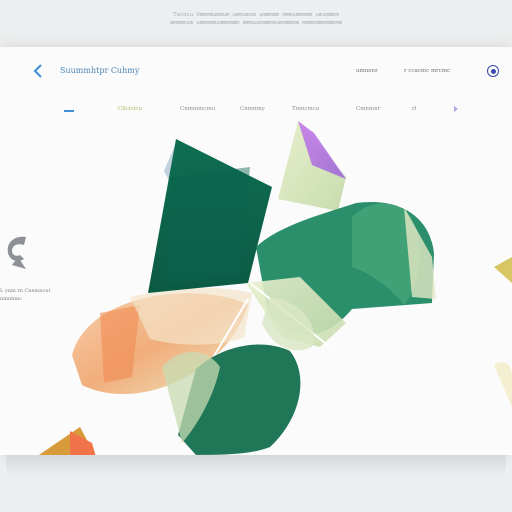 The height and width of the screenshot is (512, 512). What do you see at coordinates (414, 109) in the screenshot?
I see `tab-6: rl` at bounding box center [414, 109].